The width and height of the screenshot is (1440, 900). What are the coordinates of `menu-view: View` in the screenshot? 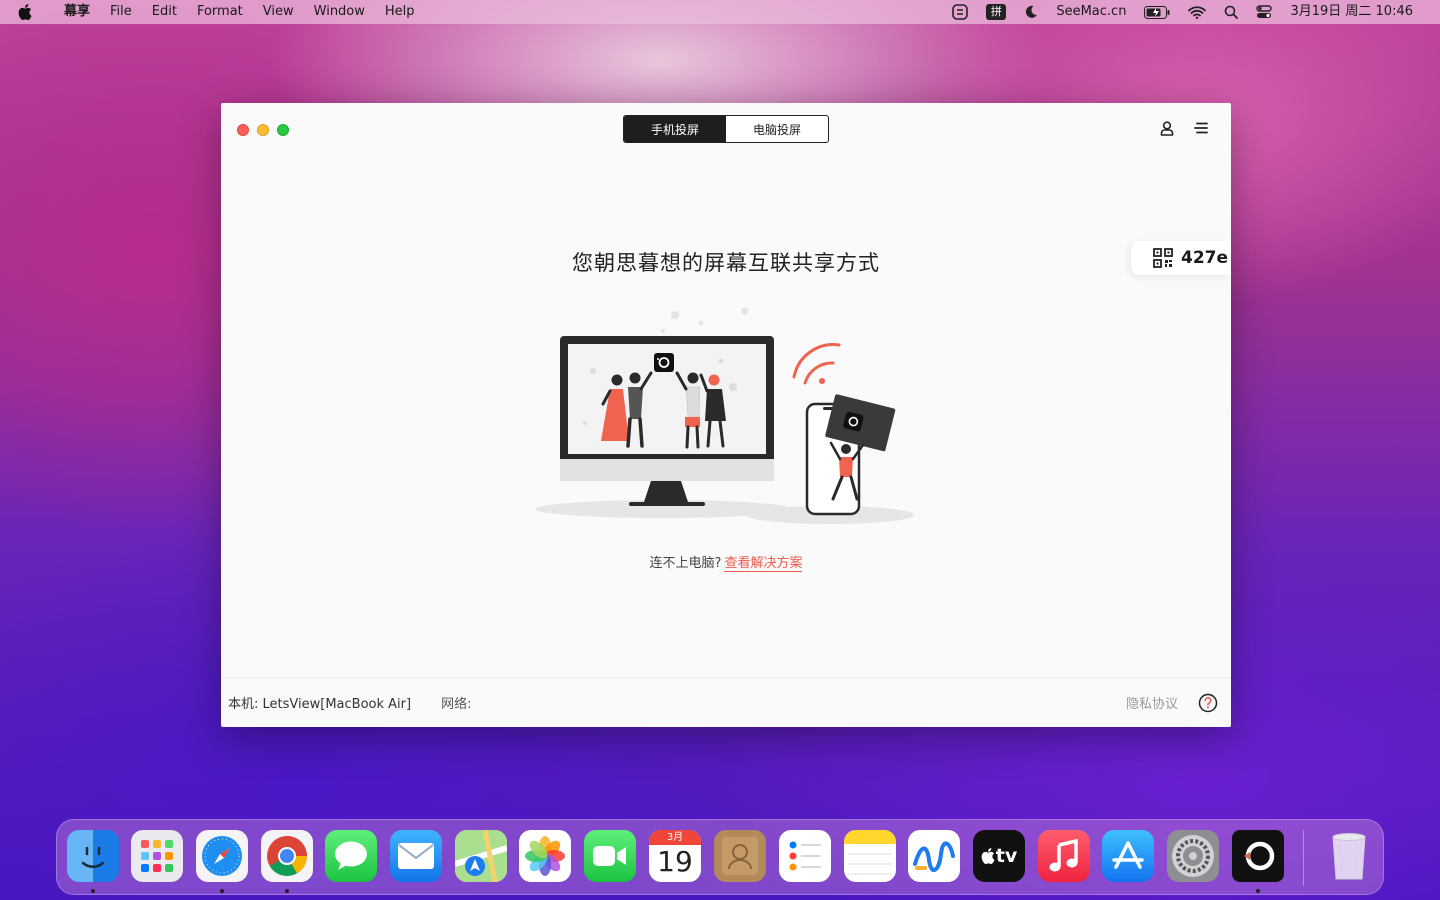 It's located at (278, 12).